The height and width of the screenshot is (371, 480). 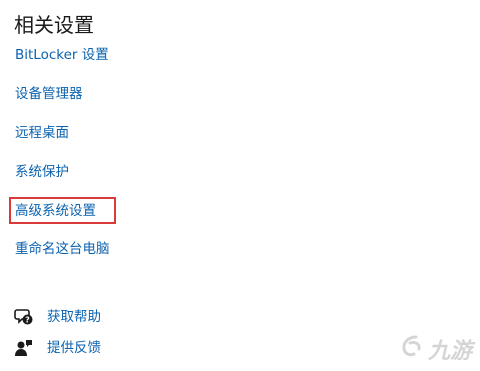 I want to click on feedback-label: 提供反馈, so click(x=74, y=348).